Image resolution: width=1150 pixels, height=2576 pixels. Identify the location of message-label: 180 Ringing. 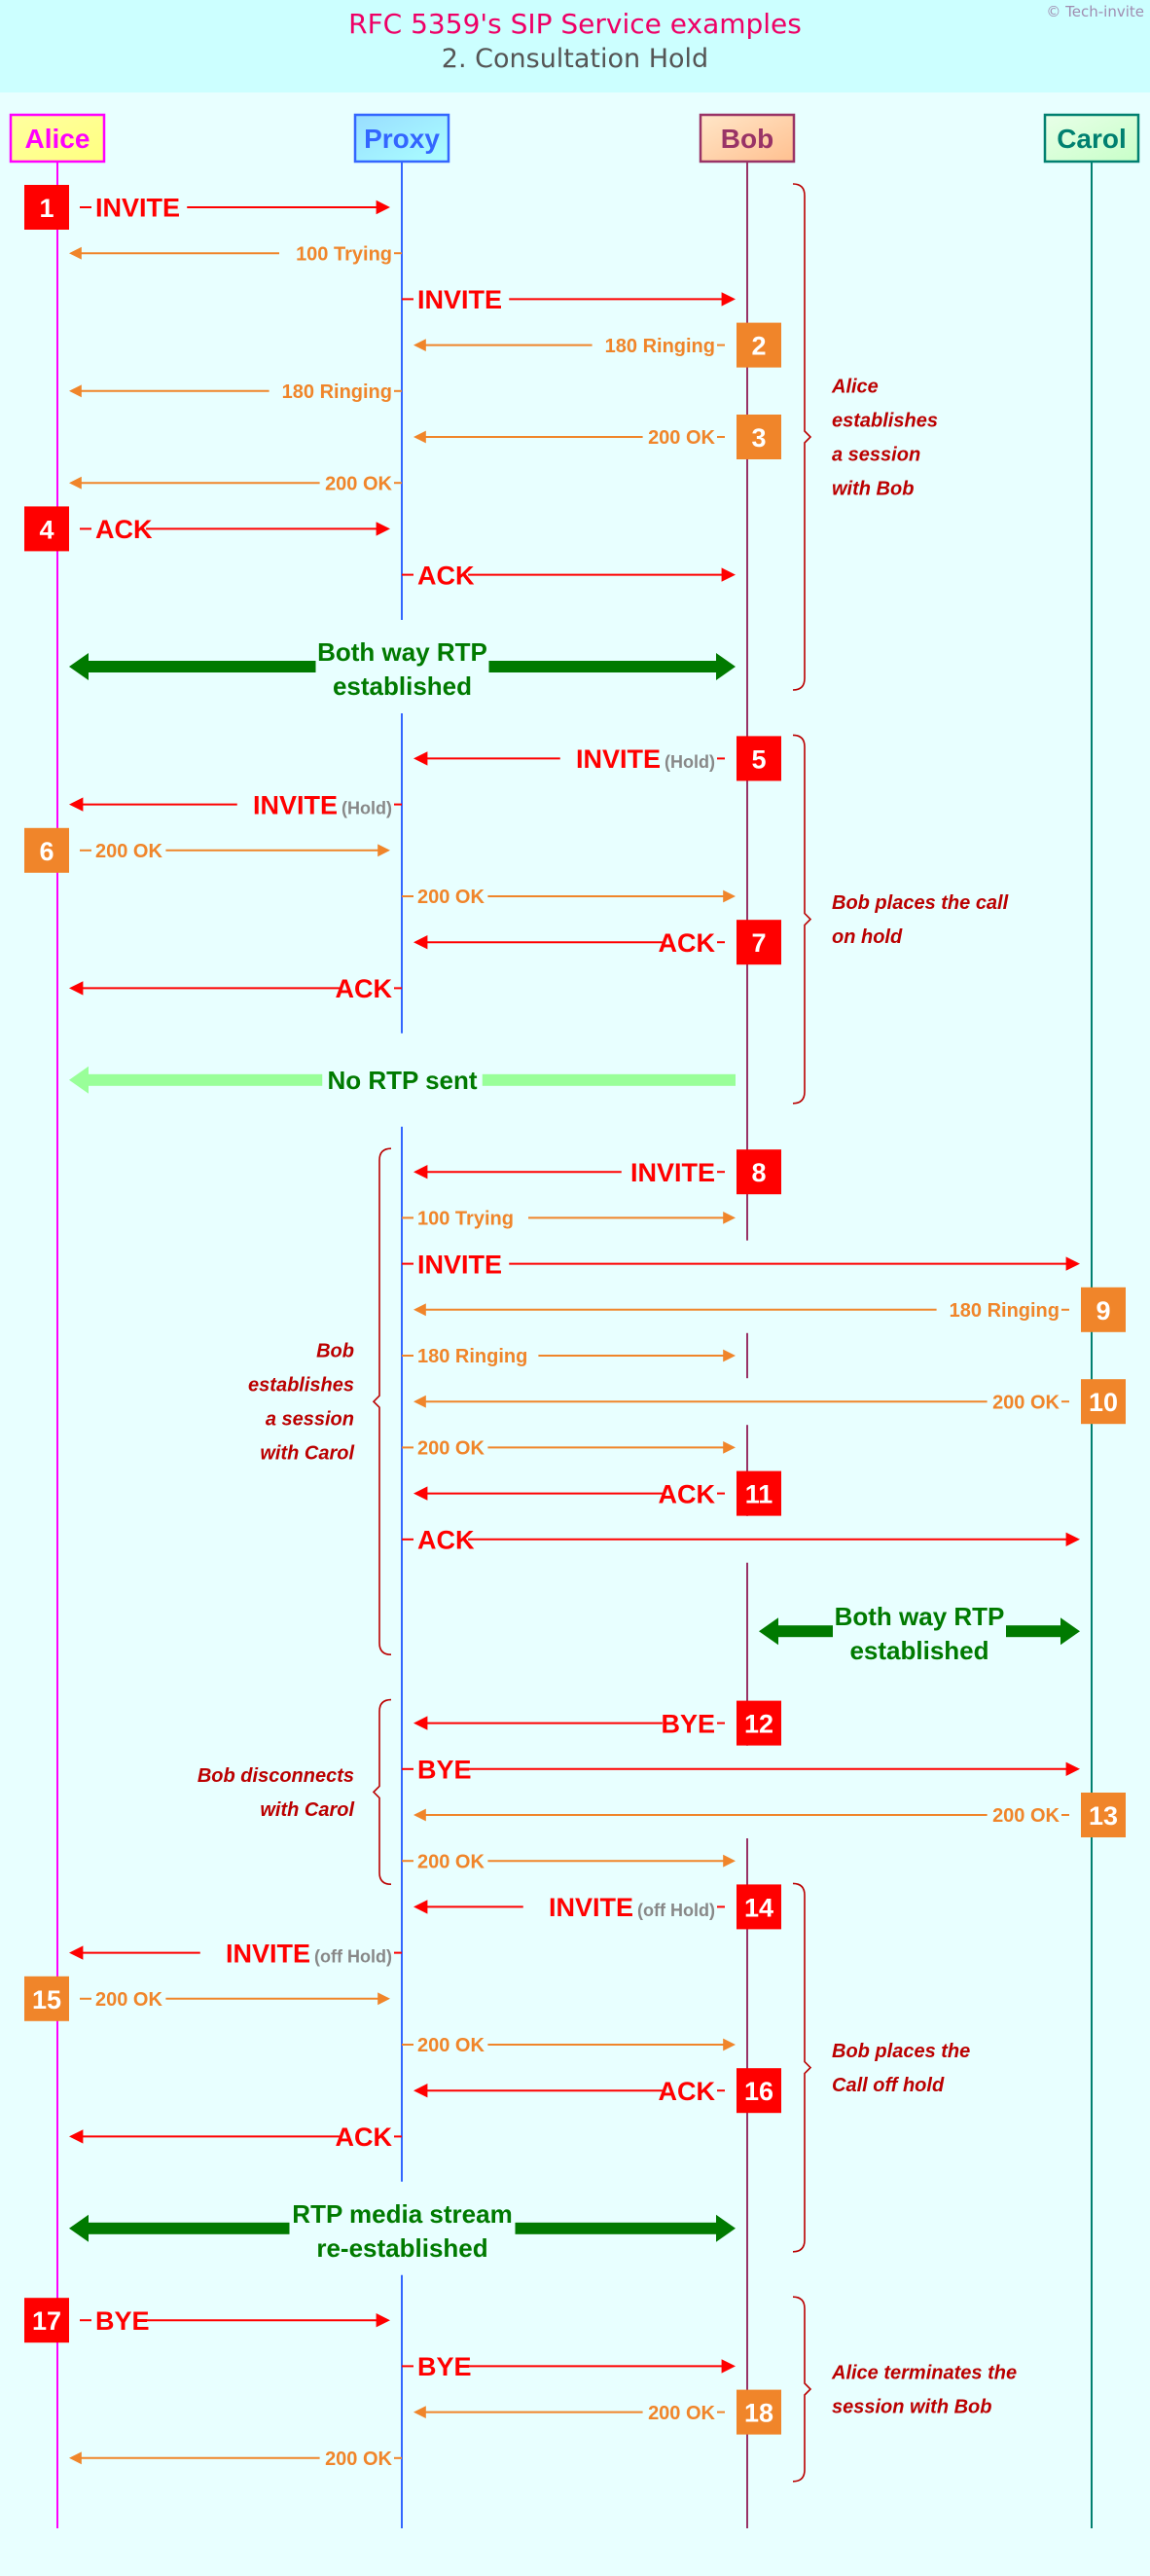
(472, 1356).